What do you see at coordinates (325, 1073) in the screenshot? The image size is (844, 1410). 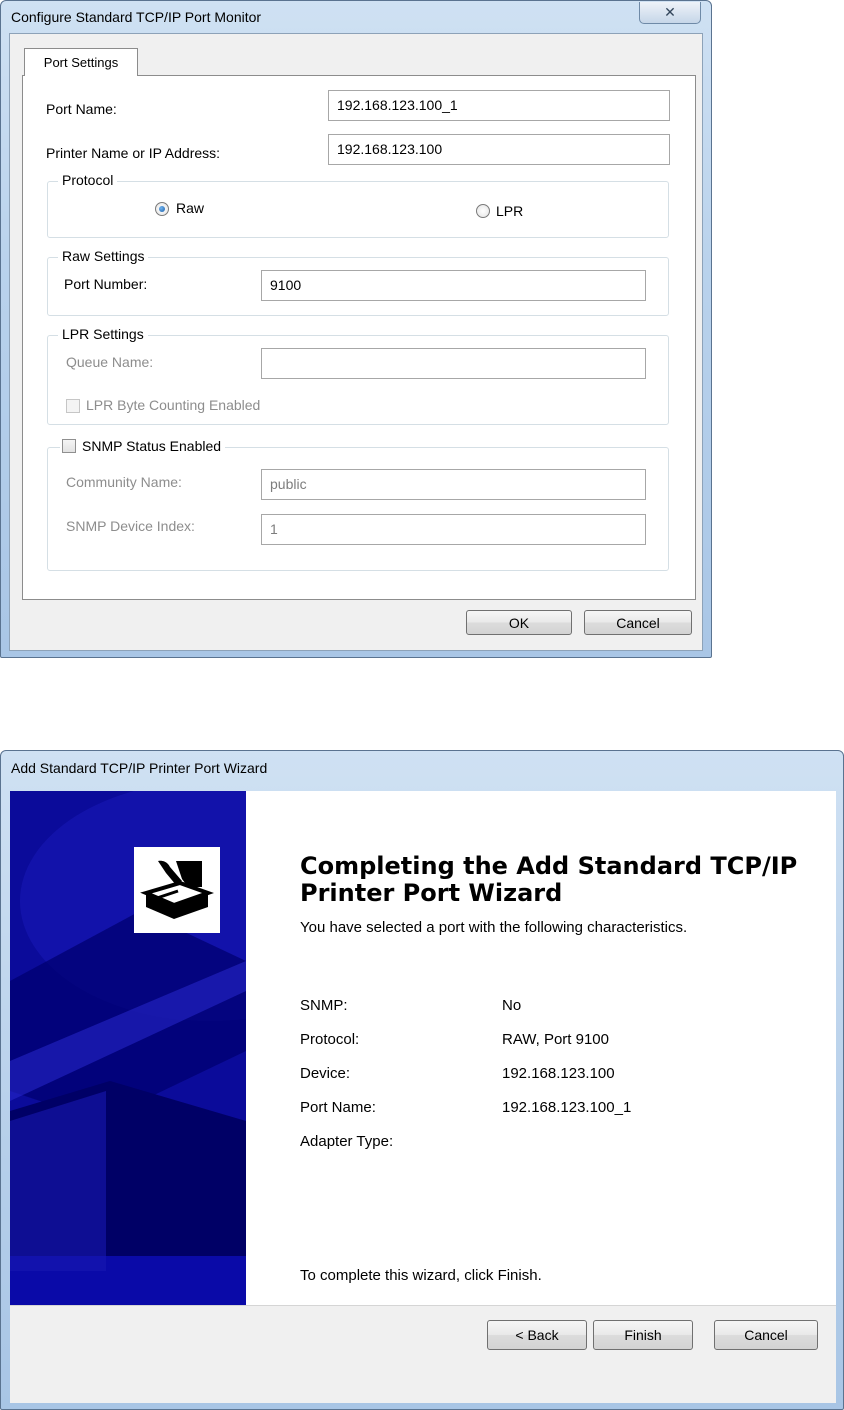 I see `device-label: Device:` at bounding box center [325, 1073].